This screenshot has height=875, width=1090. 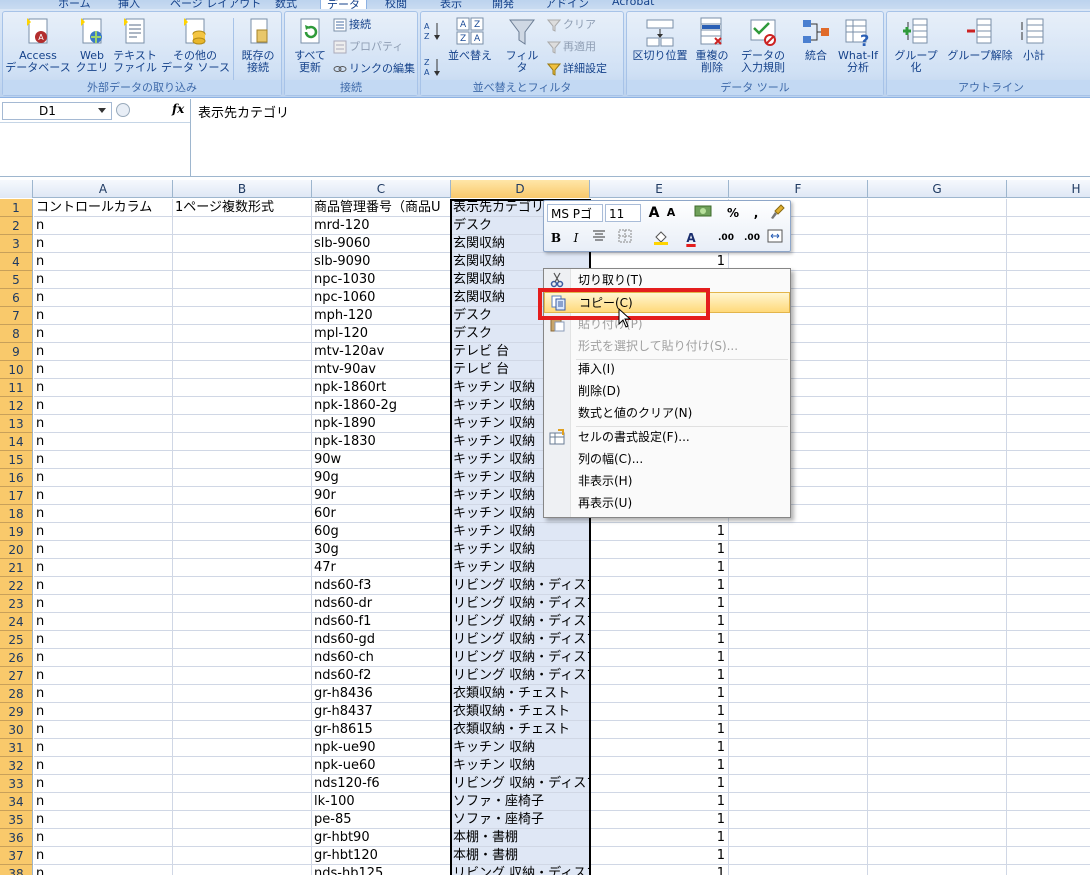 I want to click on refresh-all-button: すべて 更新, so click(x=310, y=45).